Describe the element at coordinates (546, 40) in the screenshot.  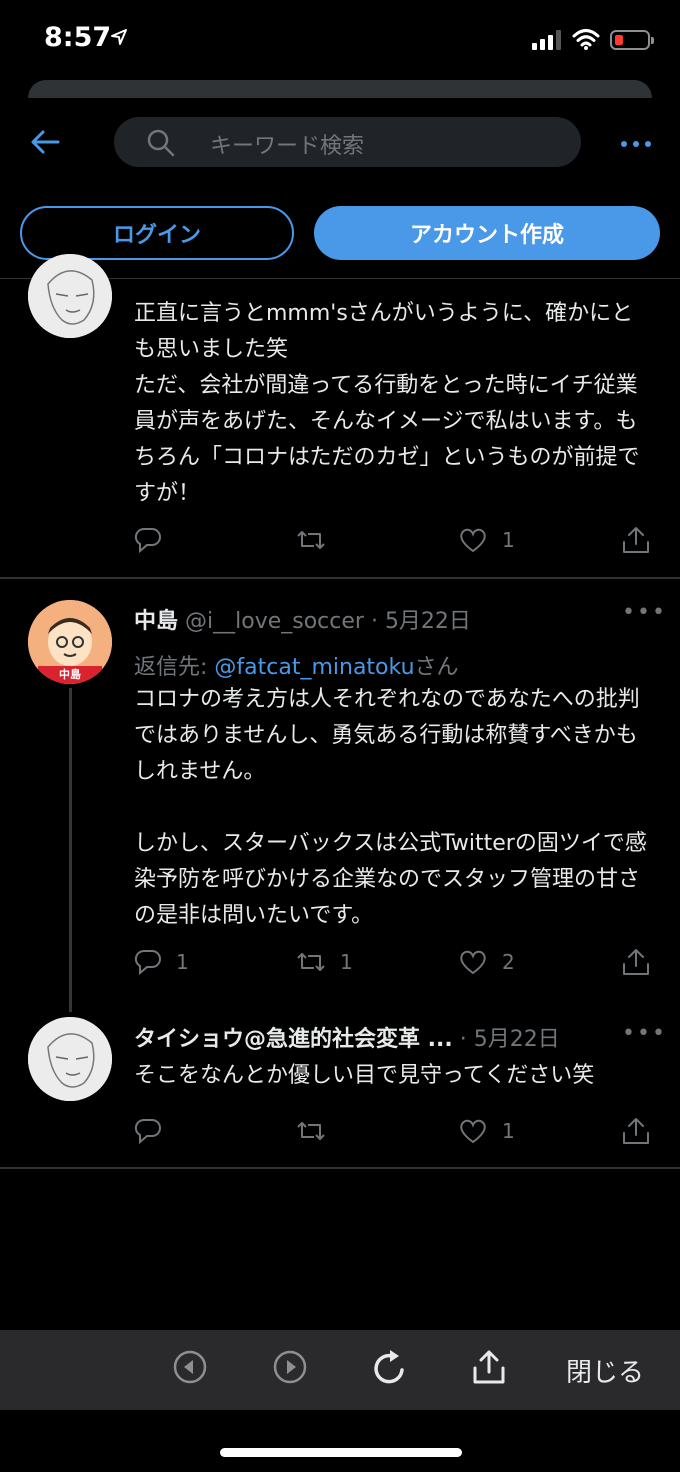
I see `cellular-signal-icon` at that location.